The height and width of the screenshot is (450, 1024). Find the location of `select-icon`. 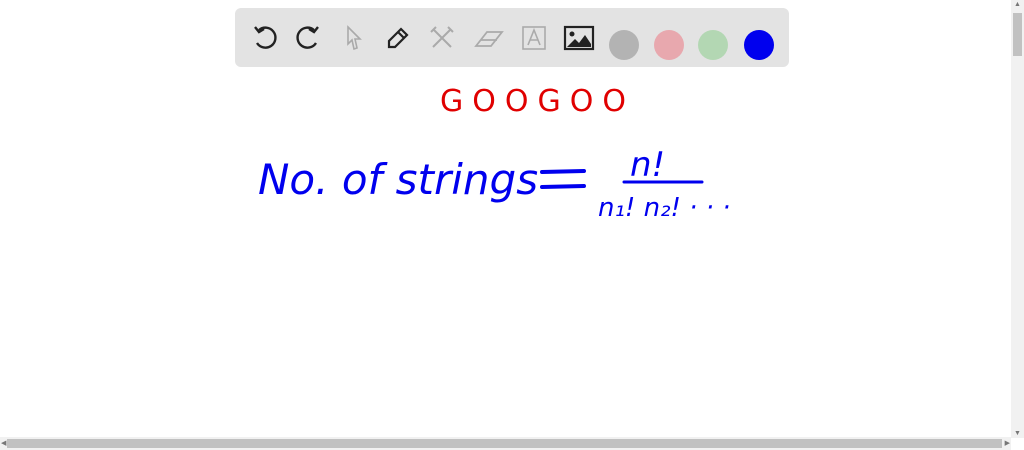

select-icon is located at coordinates (354, 38).